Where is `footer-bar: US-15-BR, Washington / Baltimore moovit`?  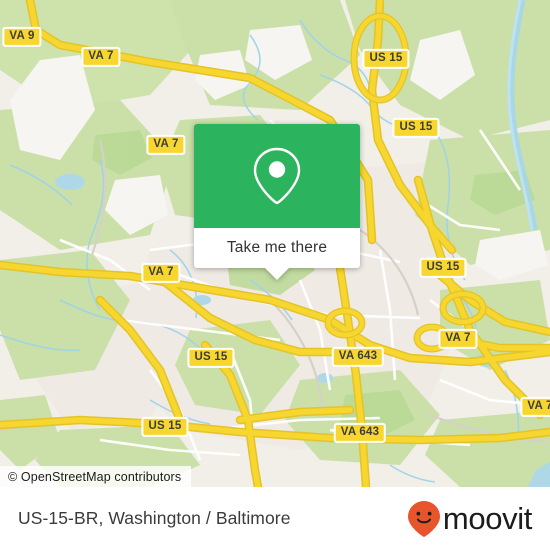
footer-bar: US-15-BR, Washington / Baltimore moovit is located at coordinates (275, 518).